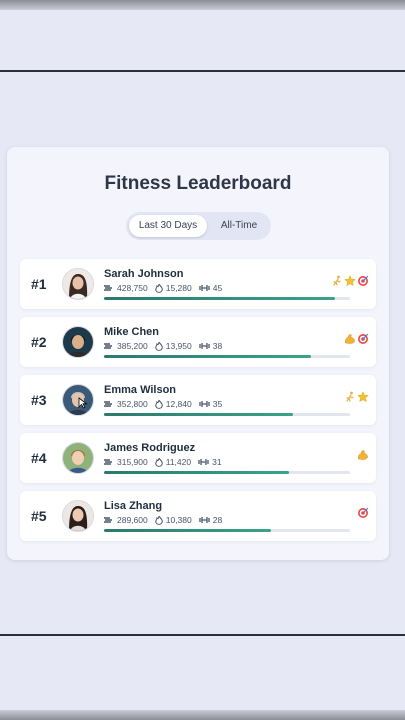 The width and height of the screenshot is (405, 720). What do you see at coordinates (150, 448) in the screenshot?
I see `athlete-name: James Rodriguez` at bounding box center [150, 448].